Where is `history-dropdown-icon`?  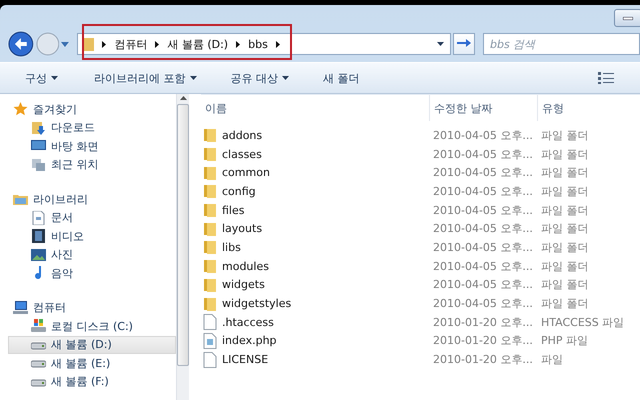
history-dropdown-icon is located at coordinates (65, 44).